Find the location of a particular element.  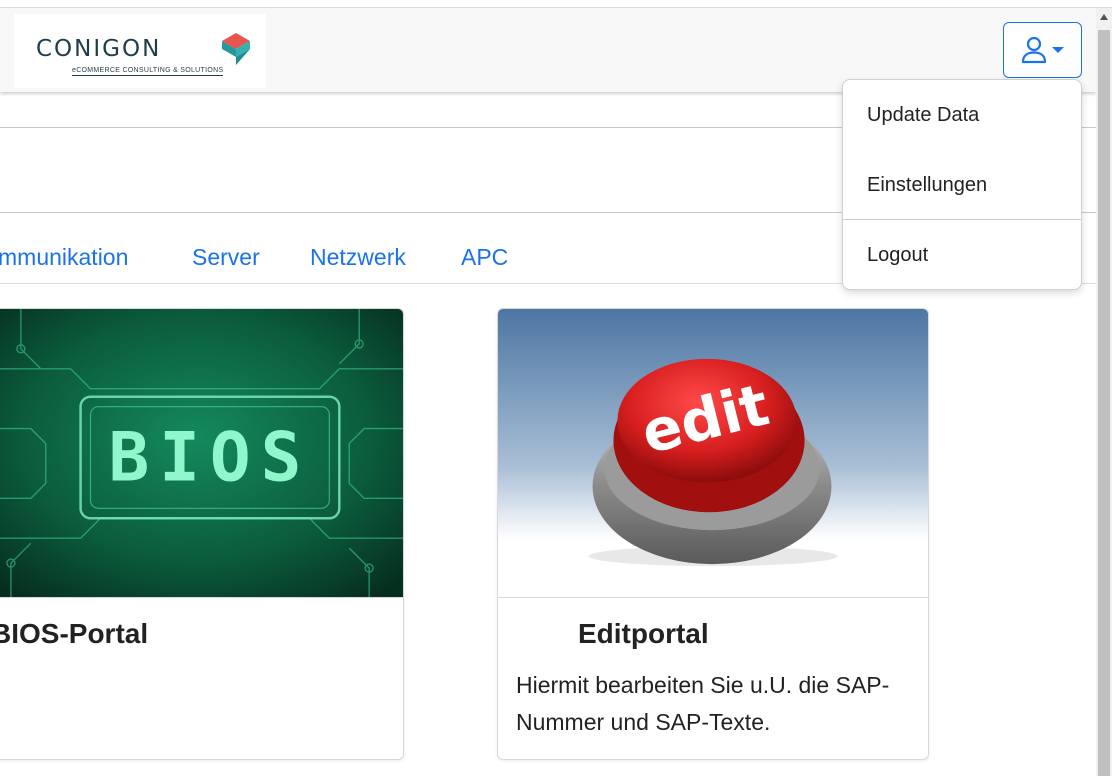

bios-circuit-image: BIOS is located at coordinates (201, 453).